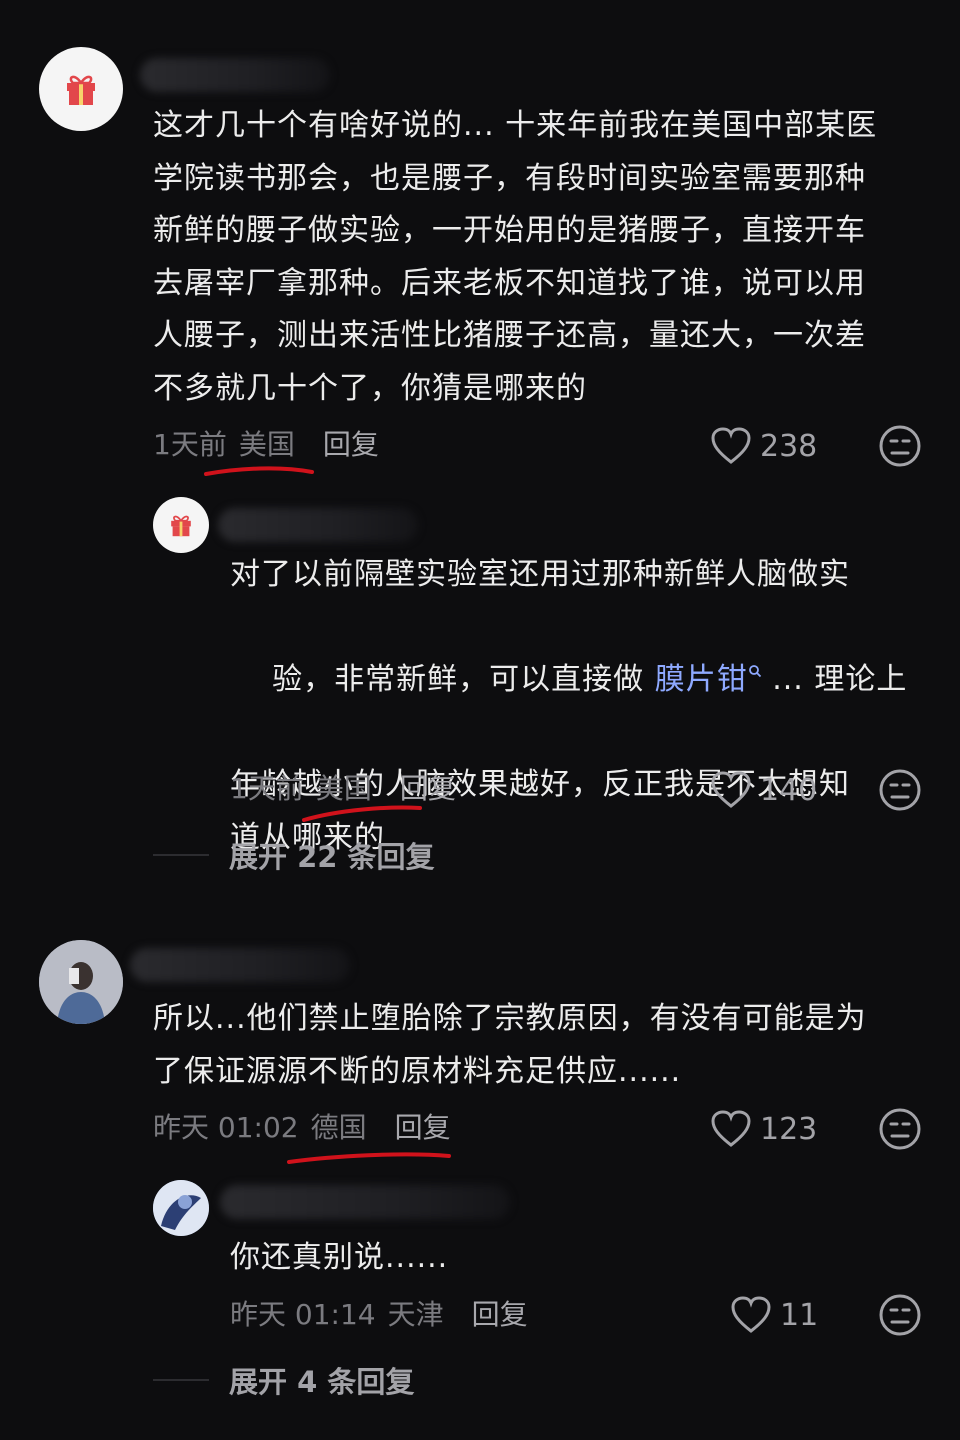  Describe the element at coordinates (379, 1313) in the screenshot. I see `comment-meta: 昨天 01:14 天津 回复` at that location.